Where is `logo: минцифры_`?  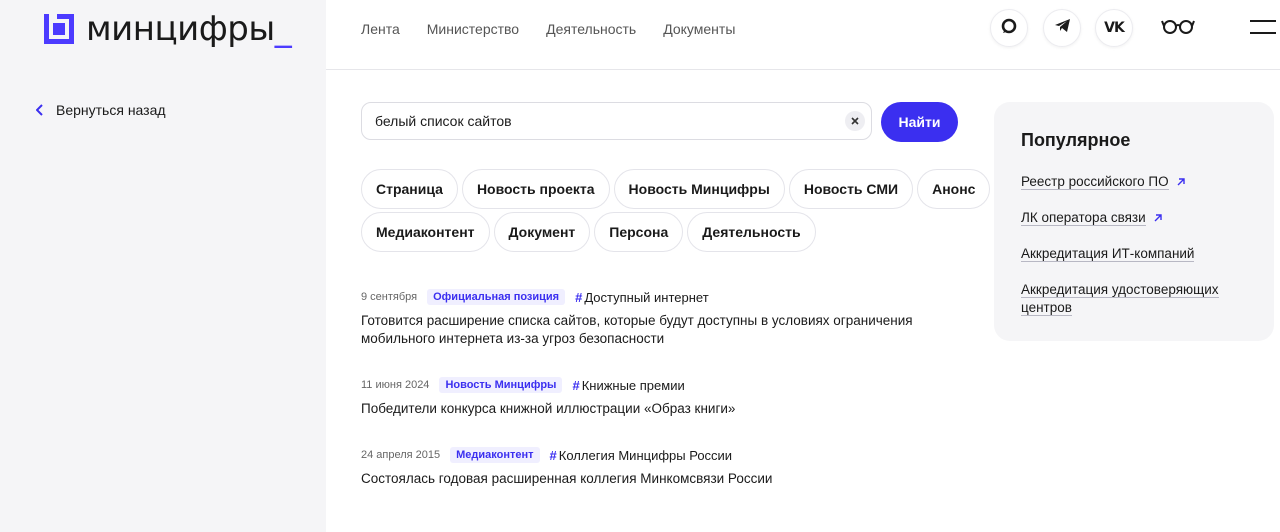
logo: минцифры_ is located at coordinates (168, 29).